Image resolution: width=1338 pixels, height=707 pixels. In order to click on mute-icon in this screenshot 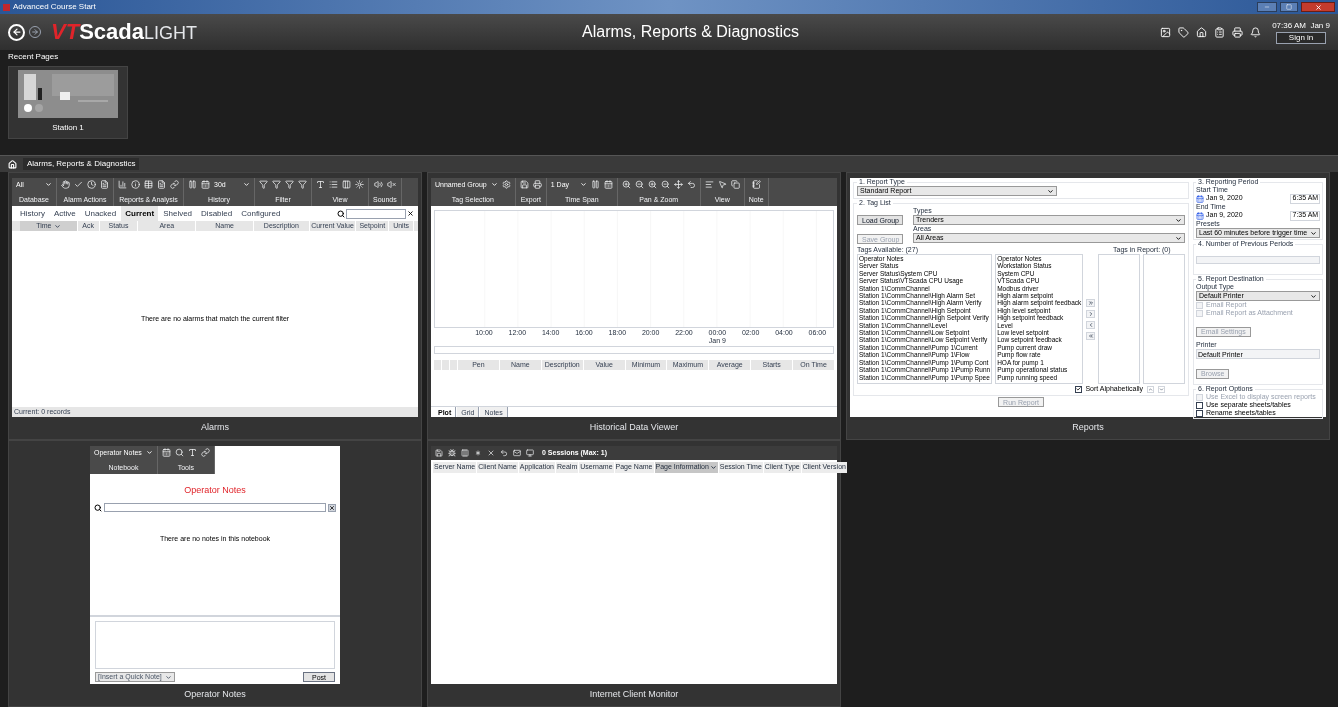, I will do `click(391, 184)`.